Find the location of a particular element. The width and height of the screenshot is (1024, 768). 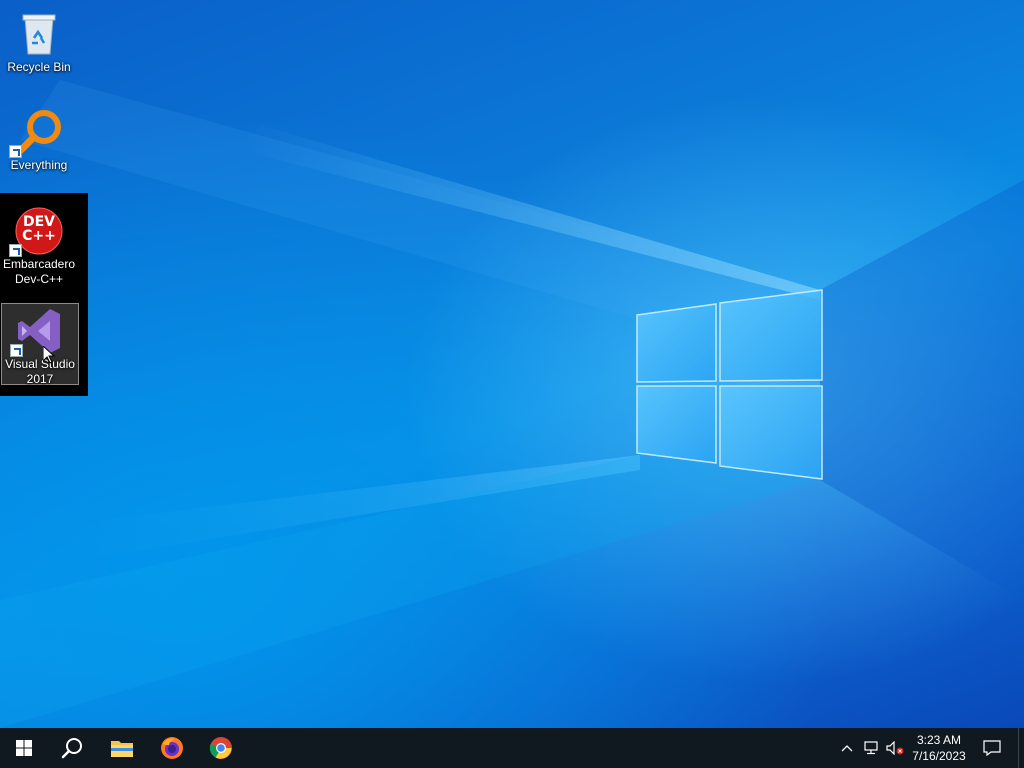

windows-start-icon is located at coordinates (24, 748).